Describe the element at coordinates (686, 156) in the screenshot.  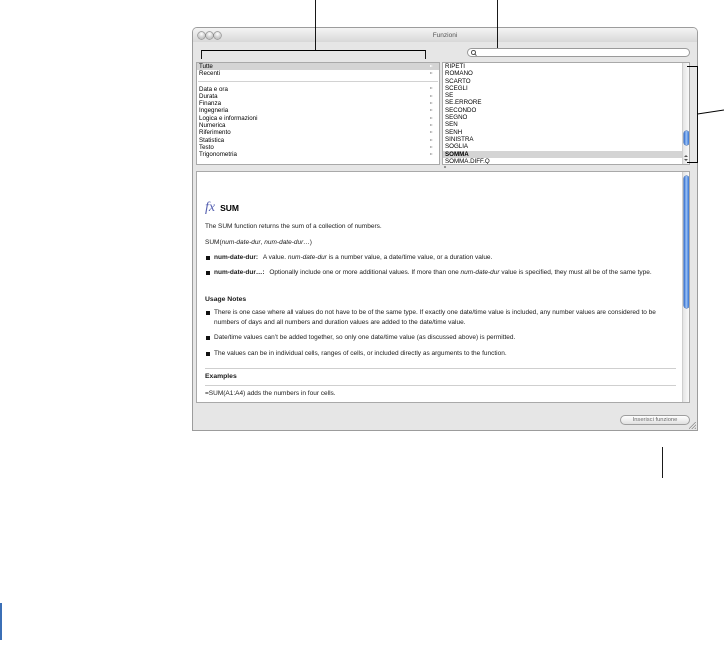
I see `scroll-up-arrow-icon` at that location.